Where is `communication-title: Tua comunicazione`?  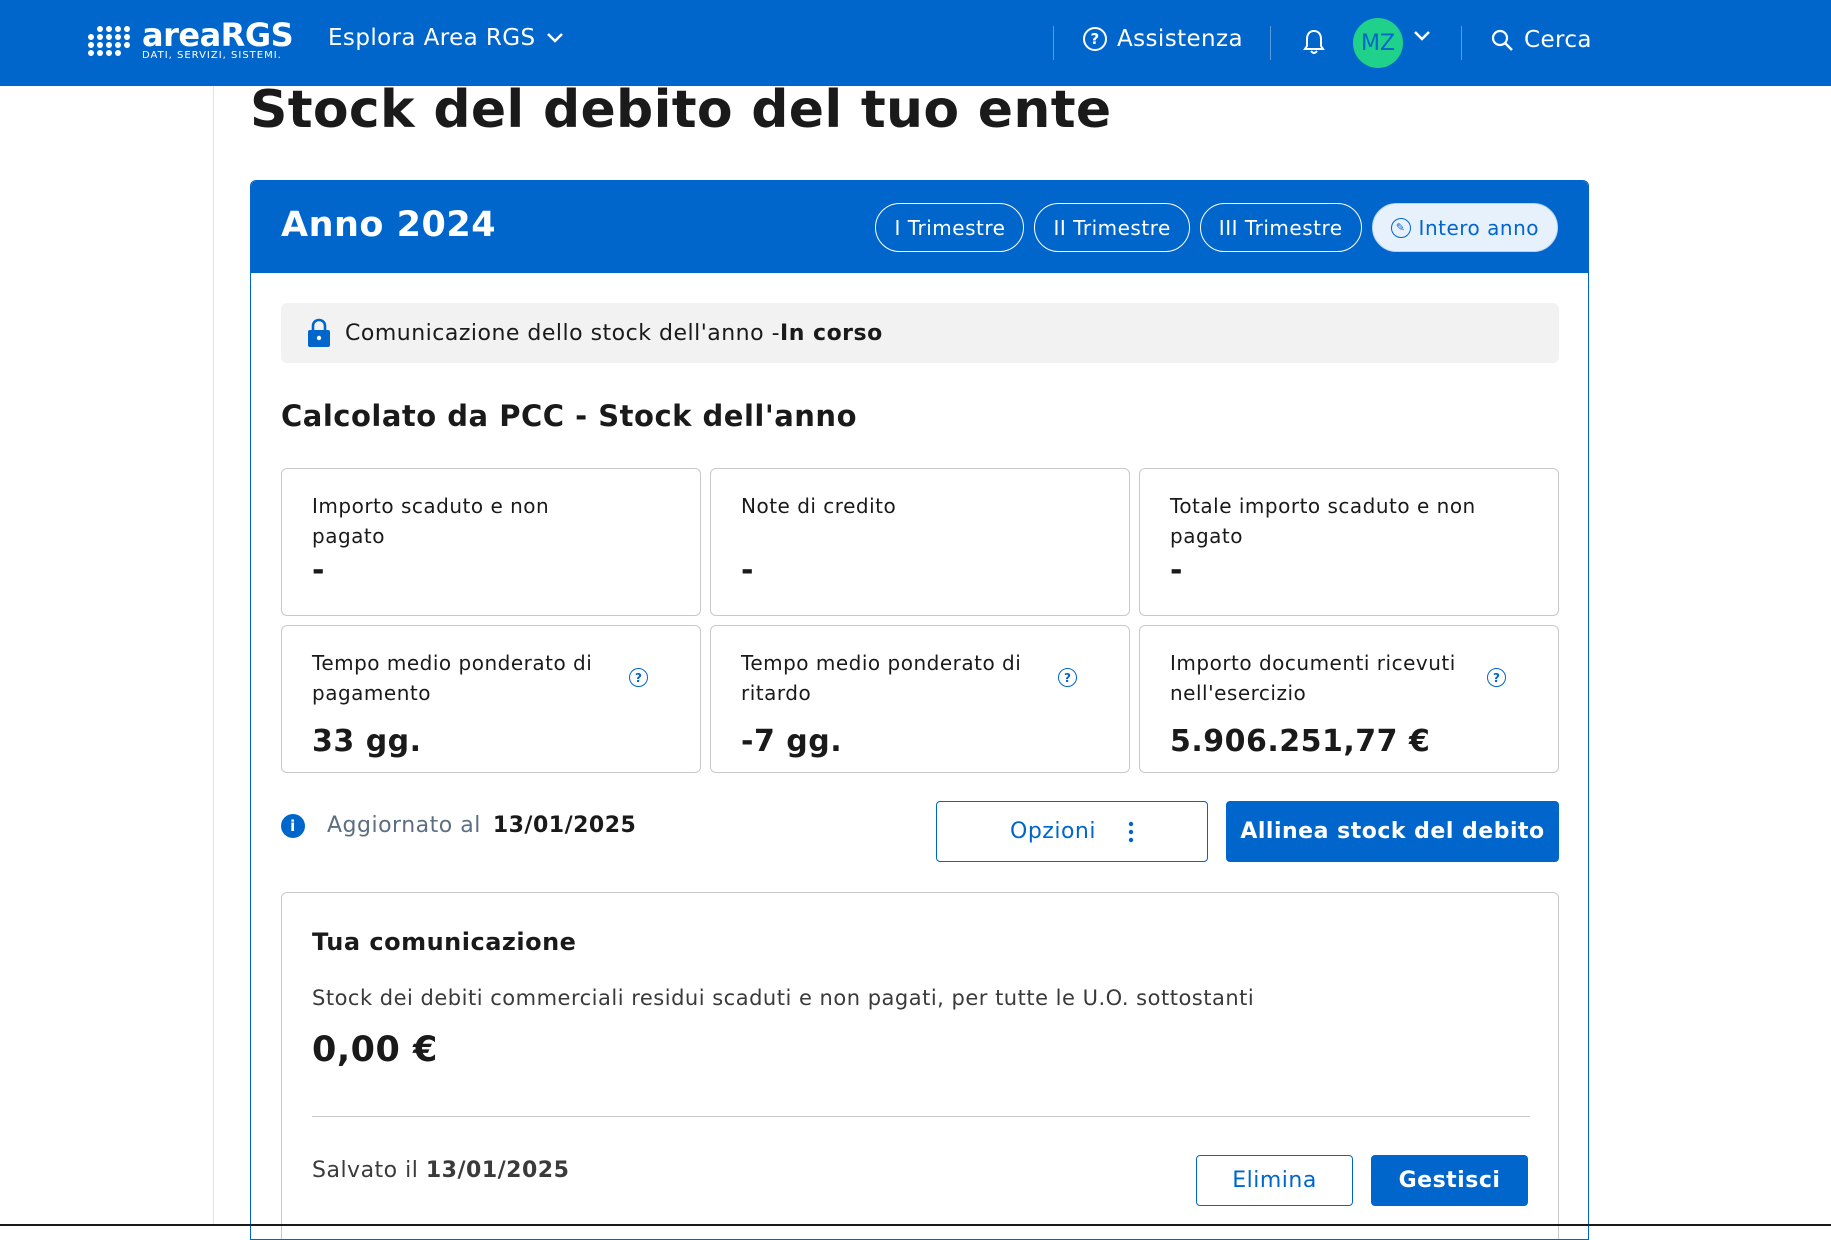
communication-title: Tua comunicazione is located at coordinates (444, 942).